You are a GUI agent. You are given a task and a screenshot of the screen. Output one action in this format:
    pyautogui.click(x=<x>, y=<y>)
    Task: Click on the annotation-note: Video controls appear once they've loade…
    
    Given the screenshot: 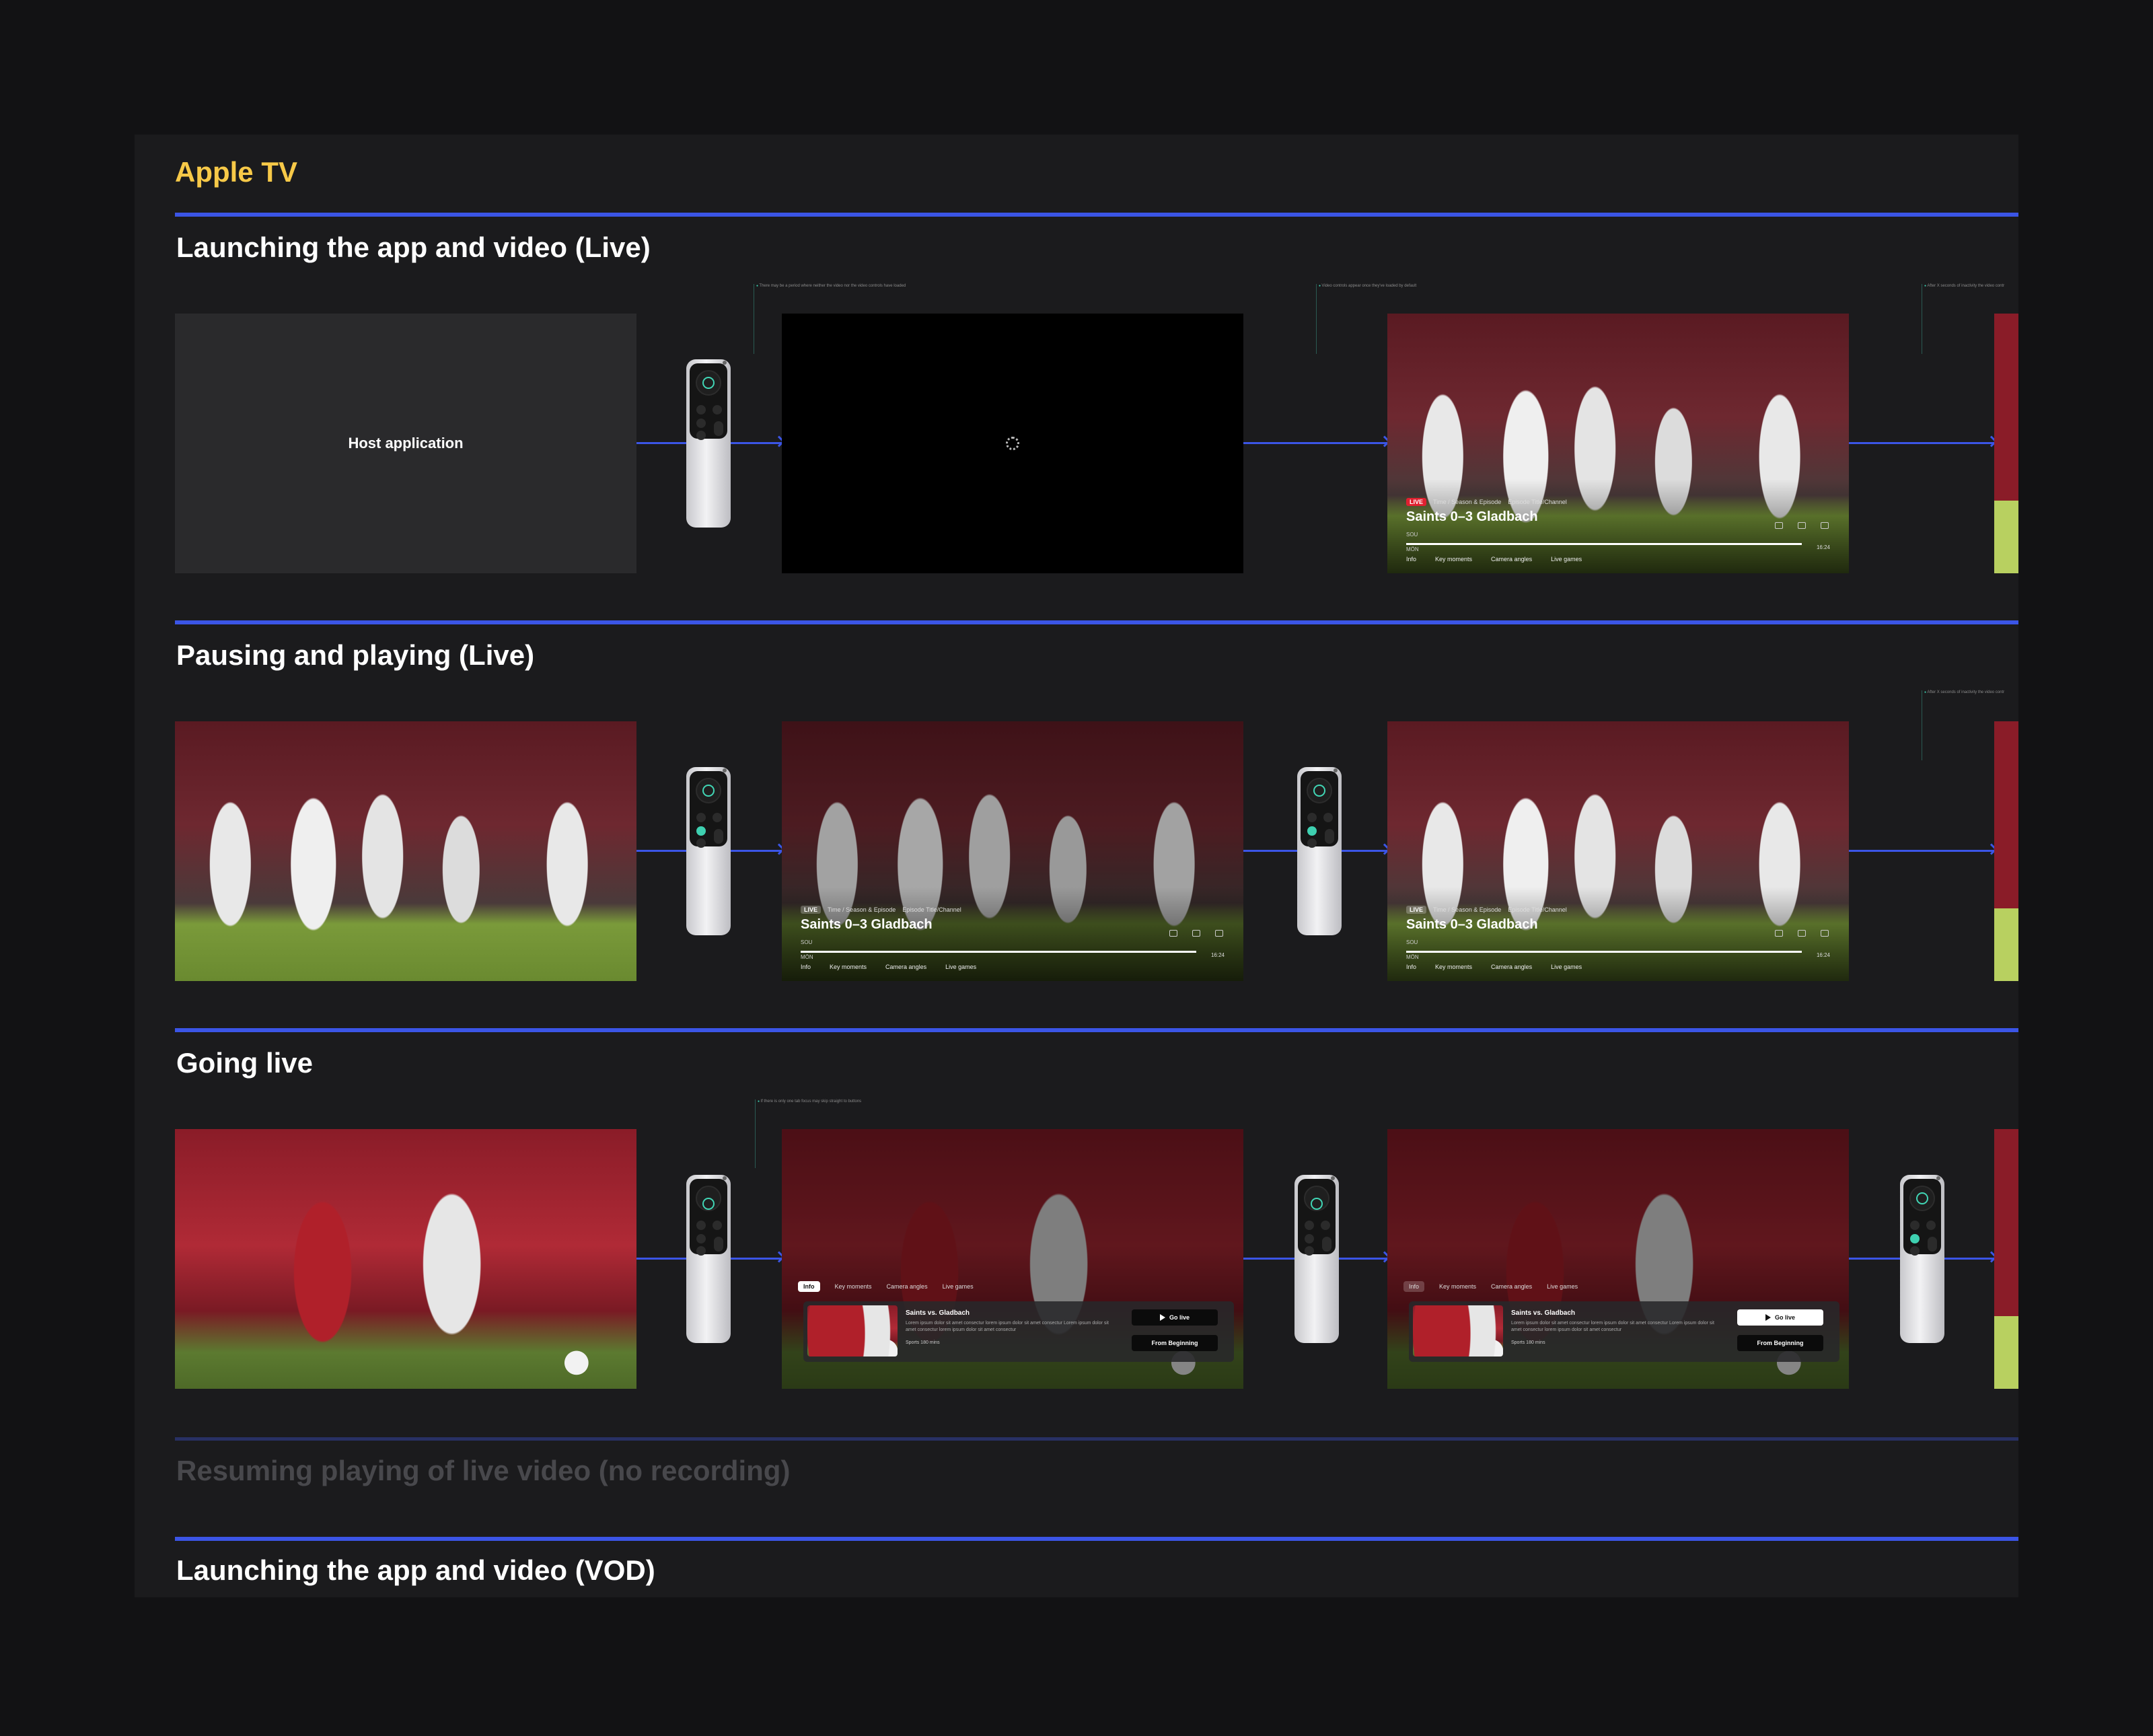 What is the action you would take?
    pyautogui.click(x=1367, y=286)
    